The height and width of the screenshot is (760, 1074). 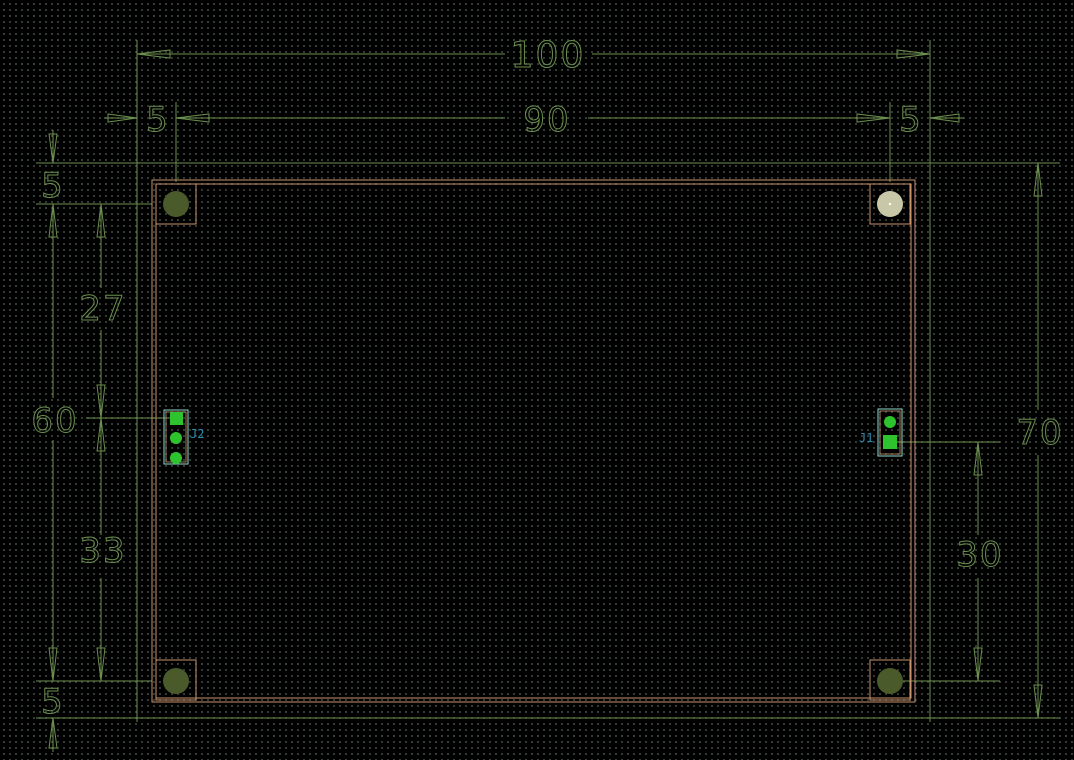 I want to click on dimension-label-33: 33, so click(x=102, y=551).